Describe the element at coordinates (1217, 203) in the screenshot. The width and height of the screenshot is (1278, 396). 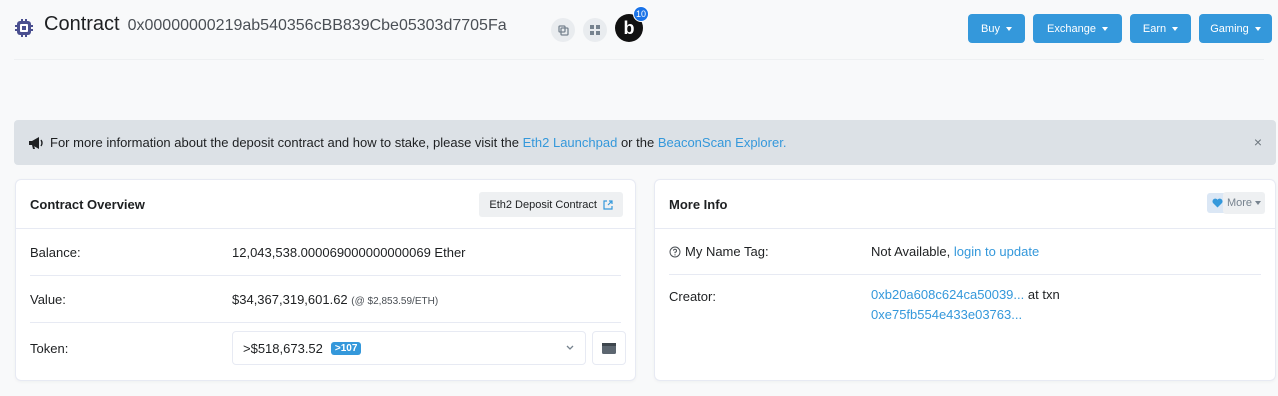
I see `heart-icon` at that location.